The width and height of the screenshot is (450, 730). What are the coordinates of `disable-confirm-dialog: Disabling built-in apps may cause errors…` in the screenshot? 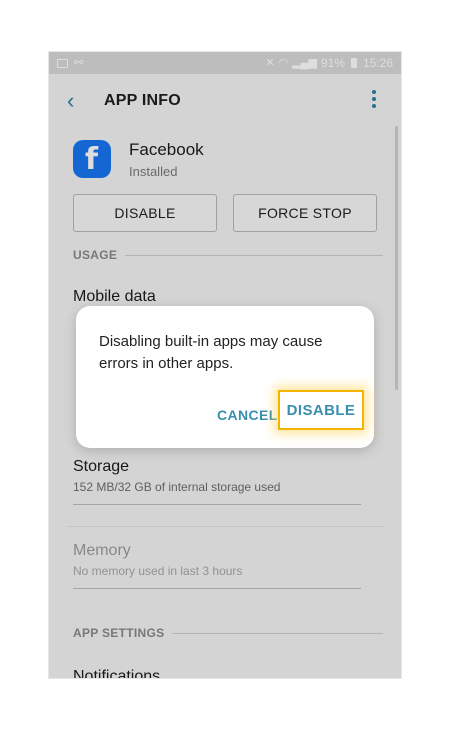 It's located at (225, 377).